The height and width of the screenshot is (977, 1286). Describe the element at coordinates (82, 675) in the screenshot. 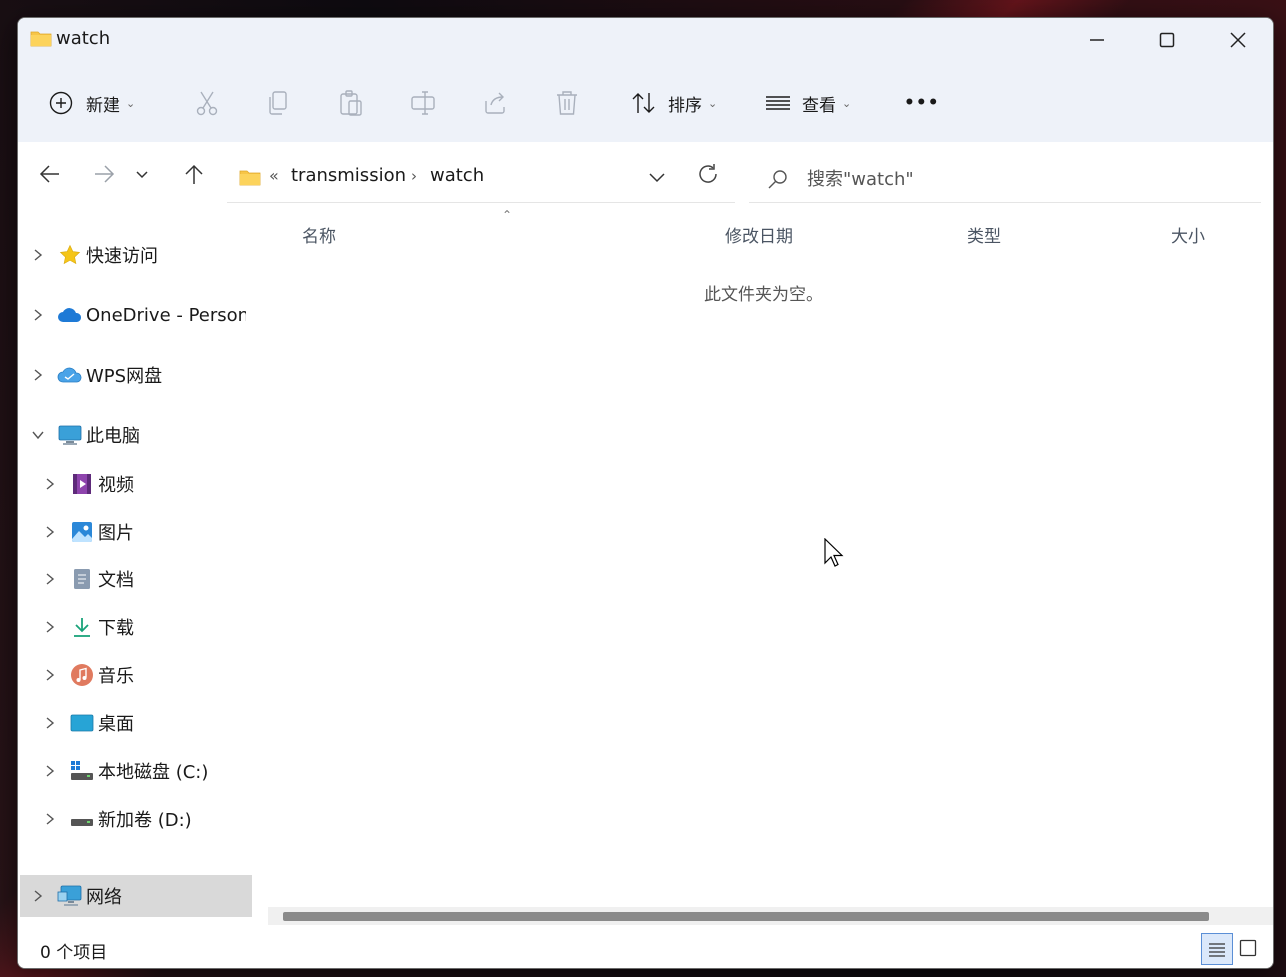

I see `music-icon` at that location.